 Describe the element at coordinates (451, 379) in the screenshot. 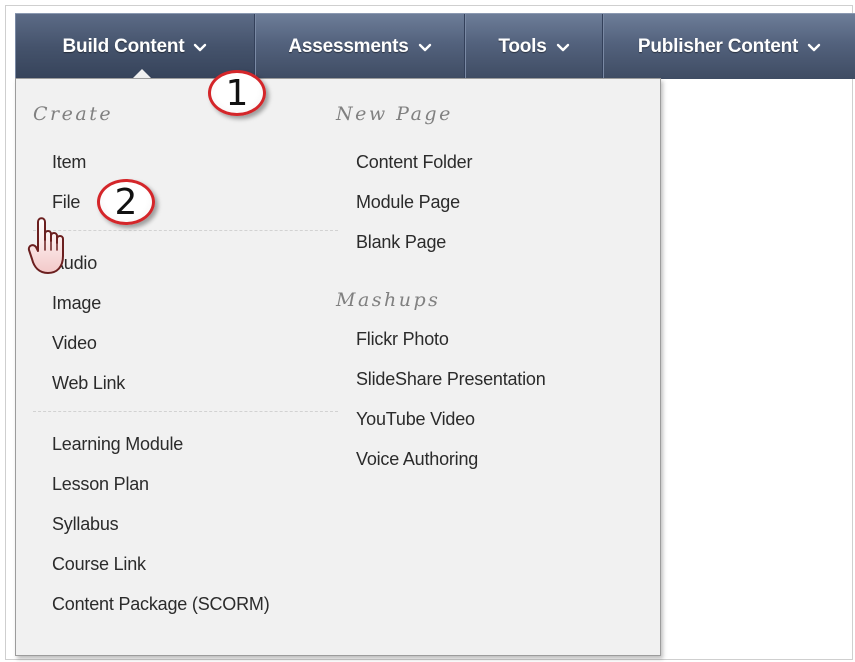

I see `menu-item-slideshare-presentation: SlideShare Presentation` at that location.